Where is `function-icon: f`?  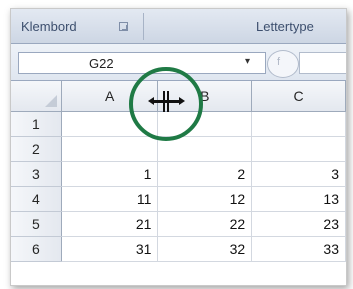 function-icon: f is located at coordinates (279, 62).